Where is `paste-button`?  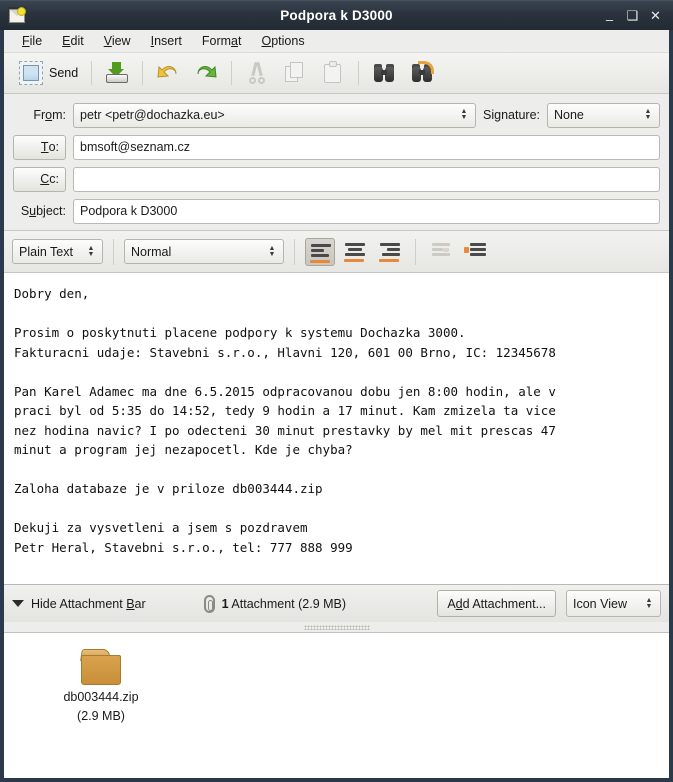
paste-button is located at coordinates (333, 73).